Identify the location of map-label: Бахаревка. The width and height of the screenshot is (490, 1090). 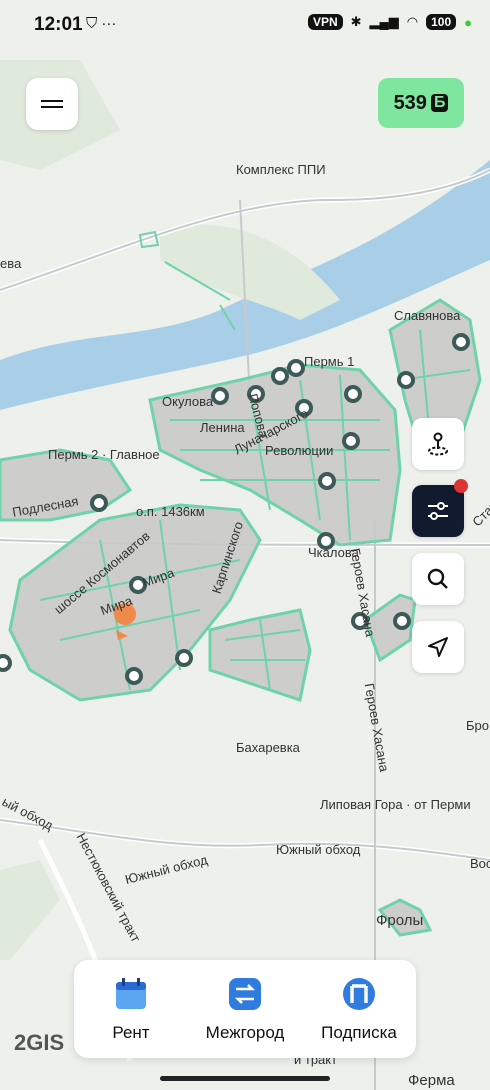
(268, 747).